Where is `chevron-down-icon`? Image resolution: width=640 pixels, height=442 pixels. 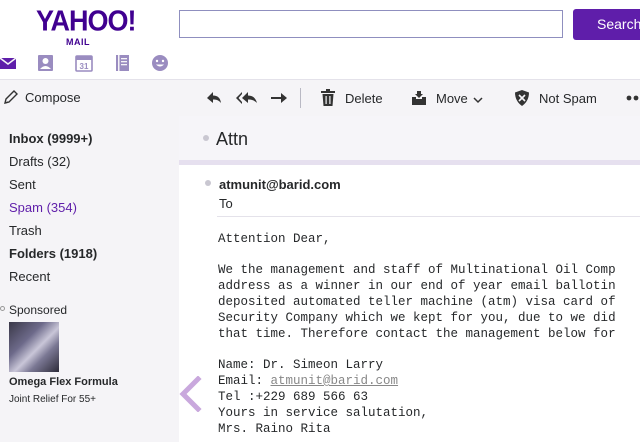 chevron-down-icon is located at coordinates (478, 100).